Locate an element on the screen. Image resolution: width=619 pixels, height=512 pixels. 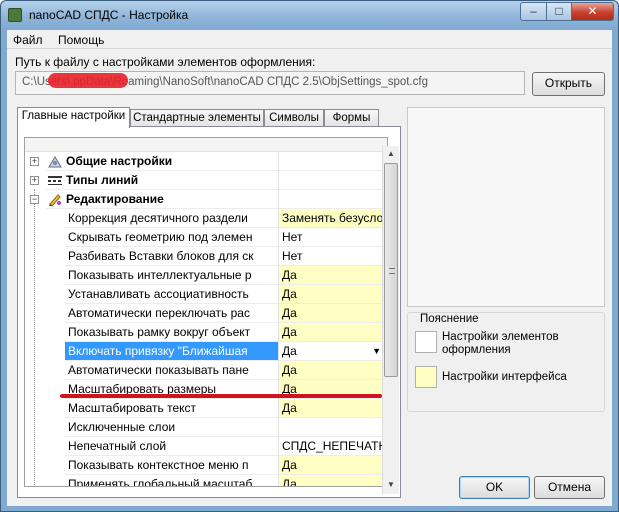
interface-settings-swatch is located at coordinates (426, 377).